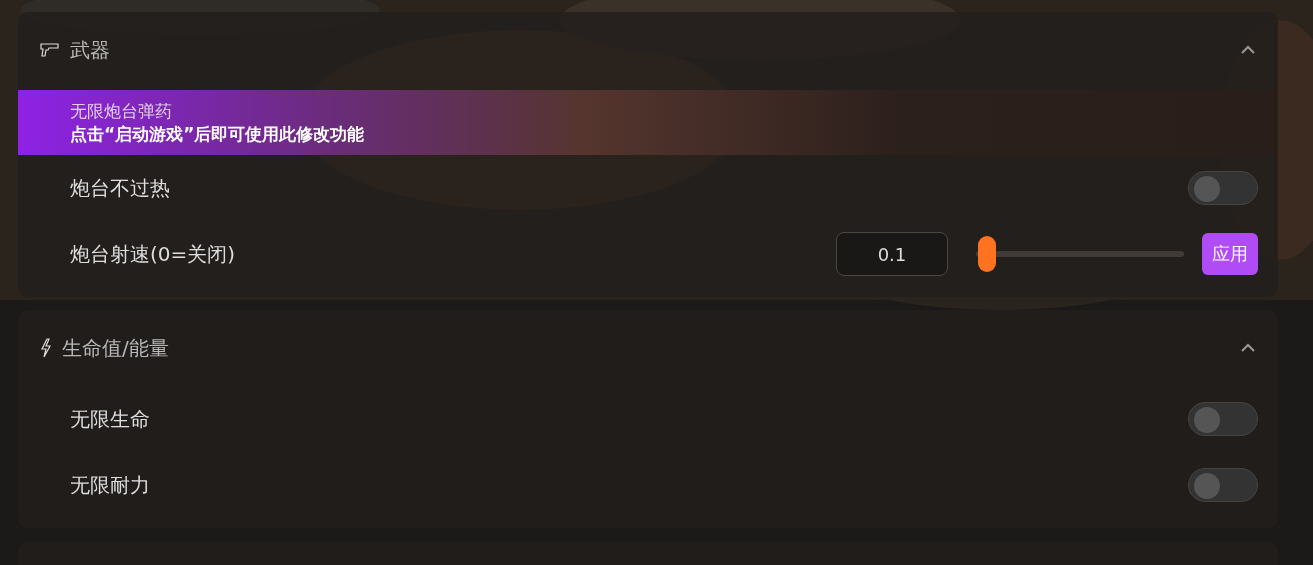 The height and width of the screenshot is (565, 1313). What do you see at coordinates (110, 485) in the screenshot?
I see `feature-label: 无限耐力` at bounding box center [110, 485].